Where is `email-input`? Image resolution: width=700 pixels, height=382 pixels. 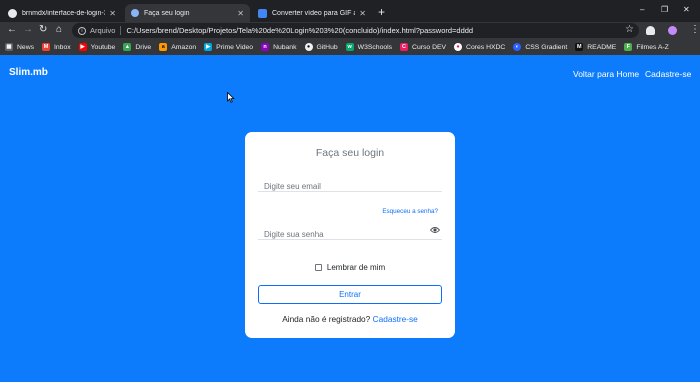
email-input is located at coordinates (350, 186).